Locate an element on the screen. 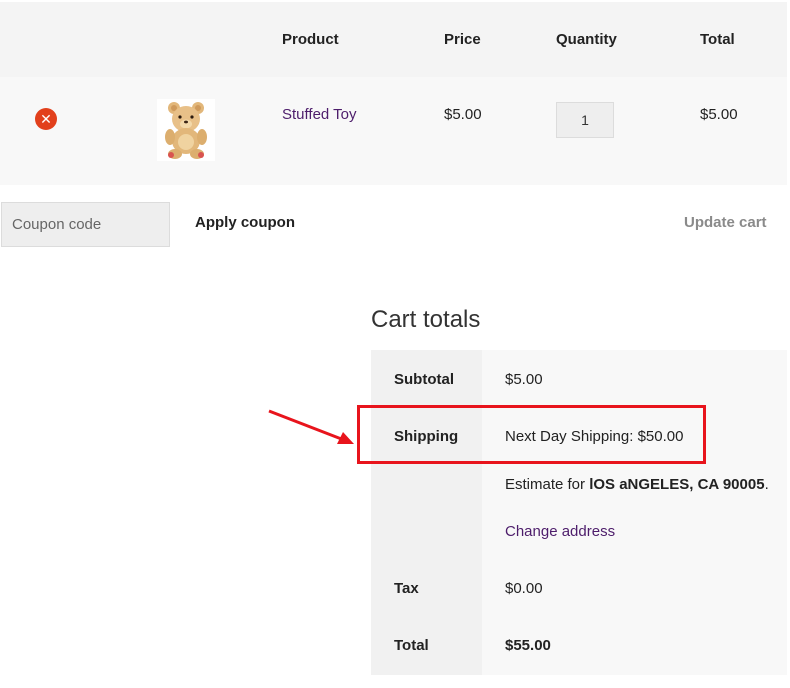 The image size is (790, 688). total-label: Total is located at coordinates (411, 645).